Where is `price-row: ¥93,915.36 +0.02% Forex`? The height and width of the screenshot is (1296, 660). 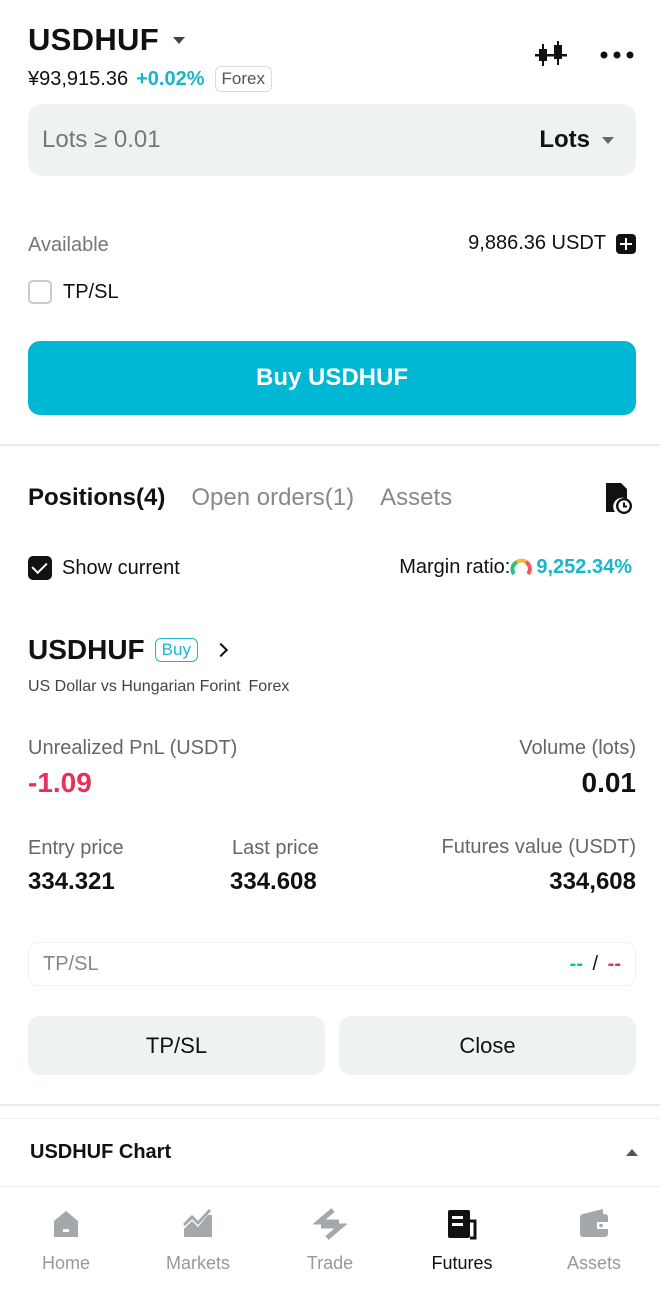 price-row: ¥93,915.36 +0.02% Forex is located at coordinates (150, 79).